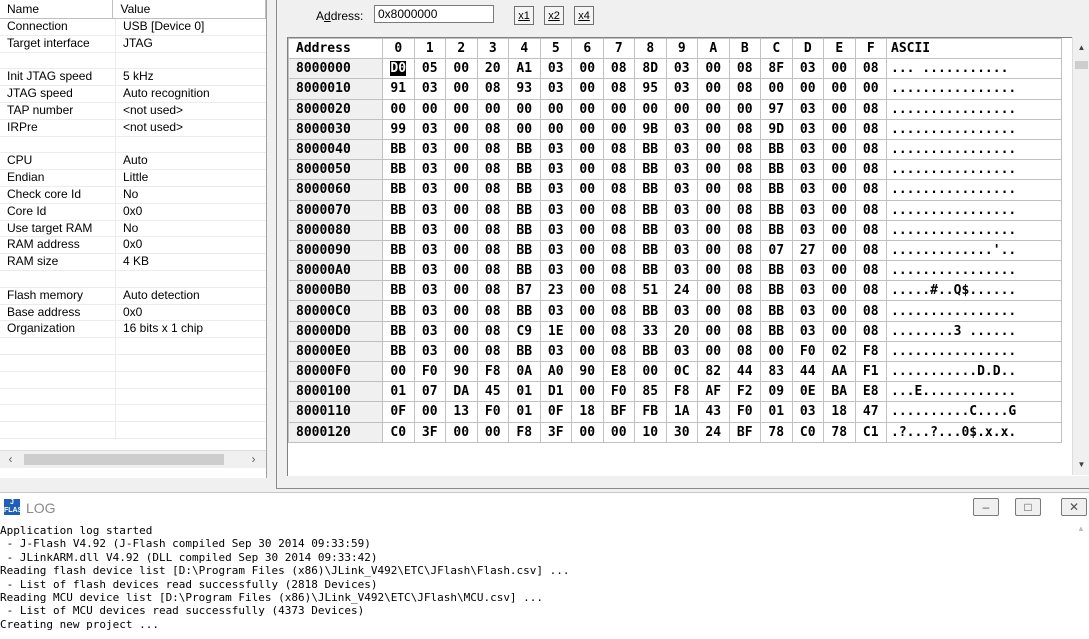 The height and width of the screenshot is (639, 1089). What do you see at coordinates (587, 371) in the screenshot?
I see `hex-byte-cell: 90` at bounding box center [587, 371].